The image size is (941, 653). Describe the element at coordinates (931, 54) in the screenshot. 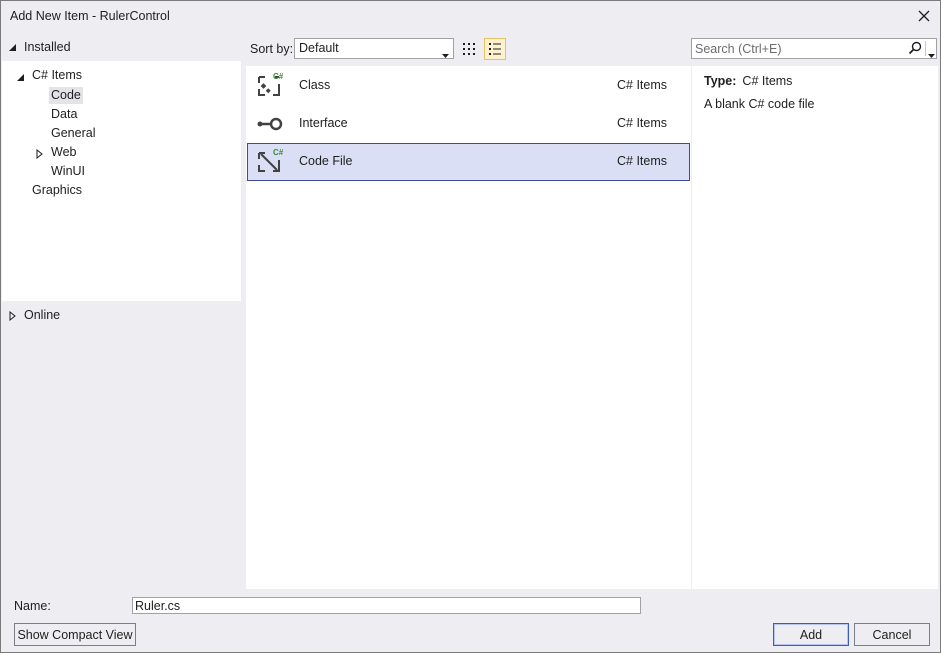

I see `search-options-caret-icon` at that location.